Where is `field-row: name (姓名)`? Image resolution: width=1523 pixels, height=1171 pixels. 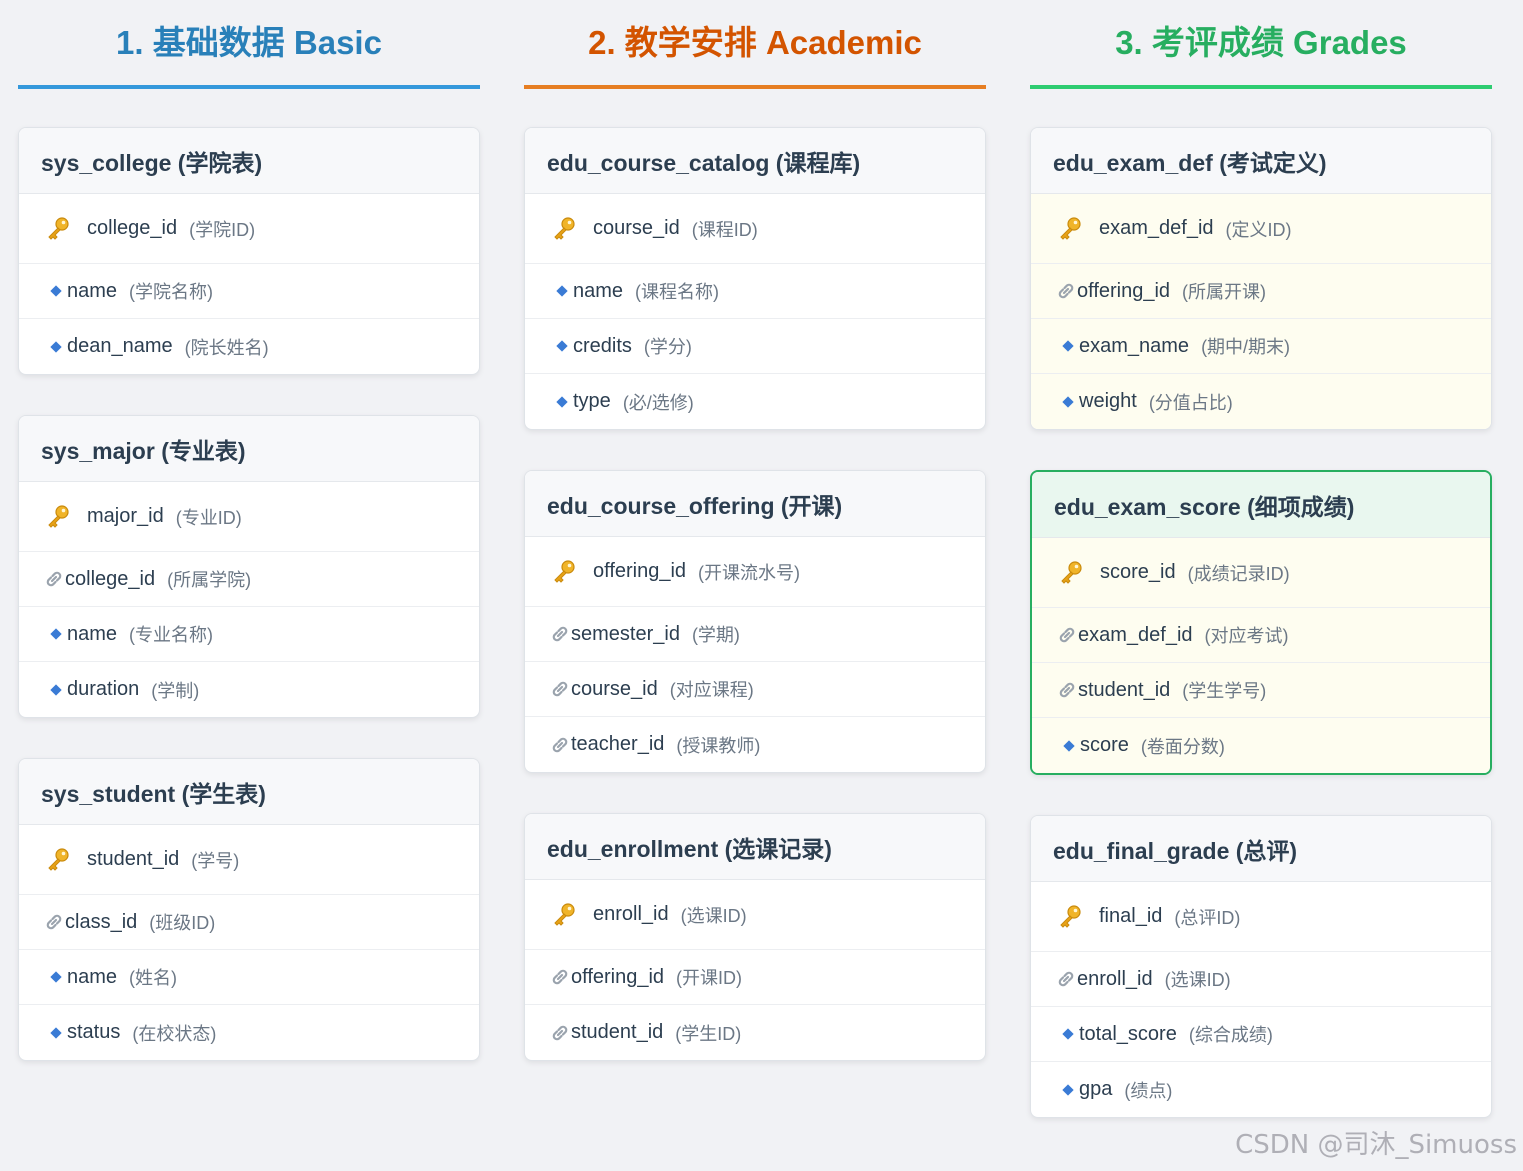 field-row: name (姓名) is located at coordinates (249, 977).